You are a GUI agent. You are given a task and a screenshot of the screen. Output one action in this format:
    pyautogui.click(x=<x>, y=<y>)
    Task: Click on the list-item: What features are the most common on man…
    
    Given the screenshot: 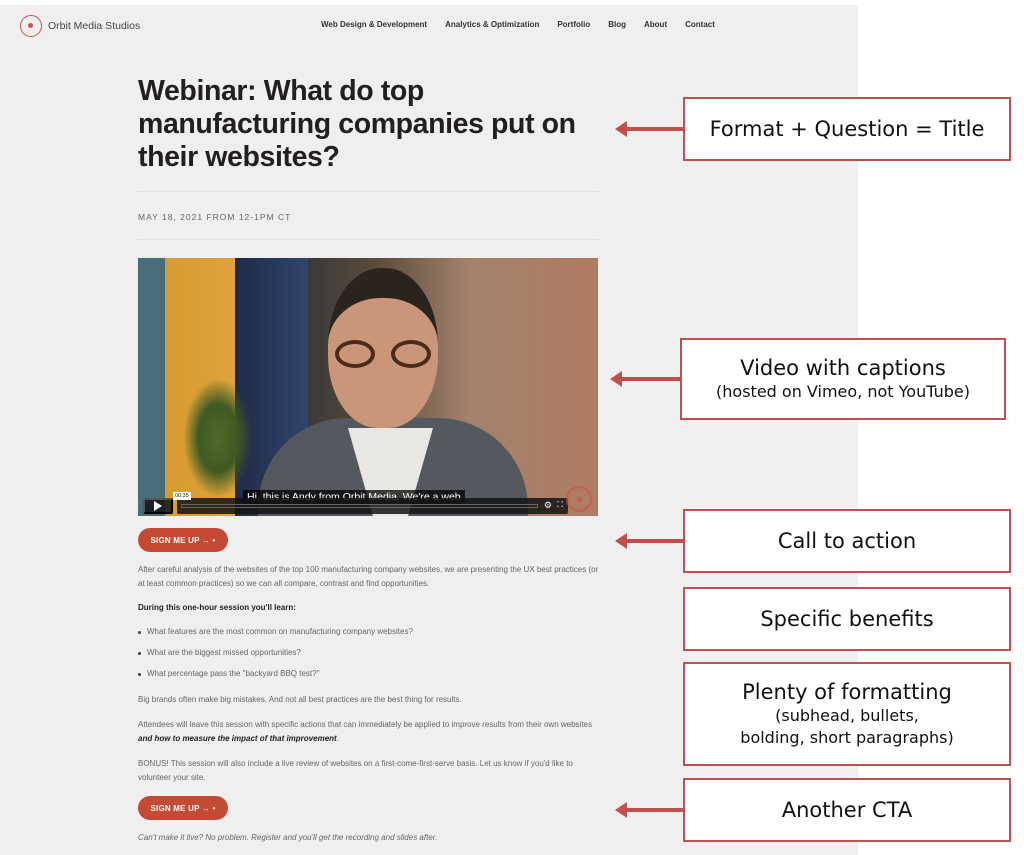 What is the action you would take?
    pyautogui.click(x=275, y=637)
    